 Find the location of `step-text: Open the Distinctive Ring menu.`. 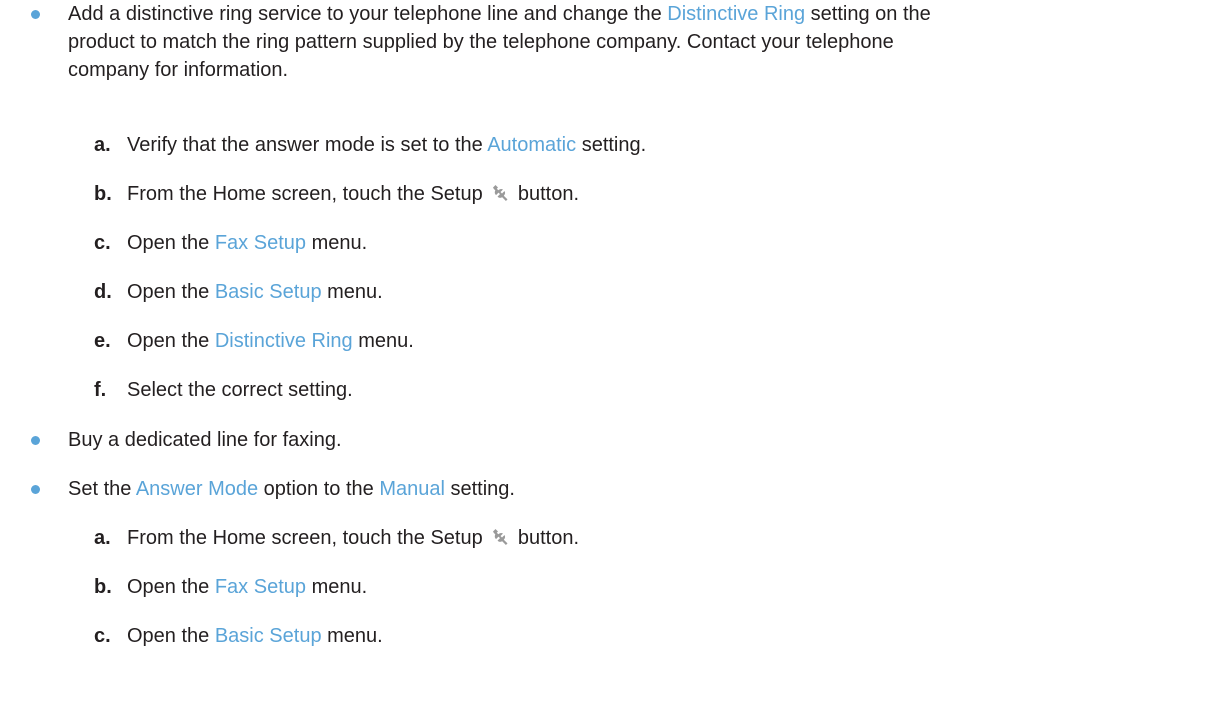

step-text: Open the Distinctive Ring menu. is located at coordinates (270, 341).